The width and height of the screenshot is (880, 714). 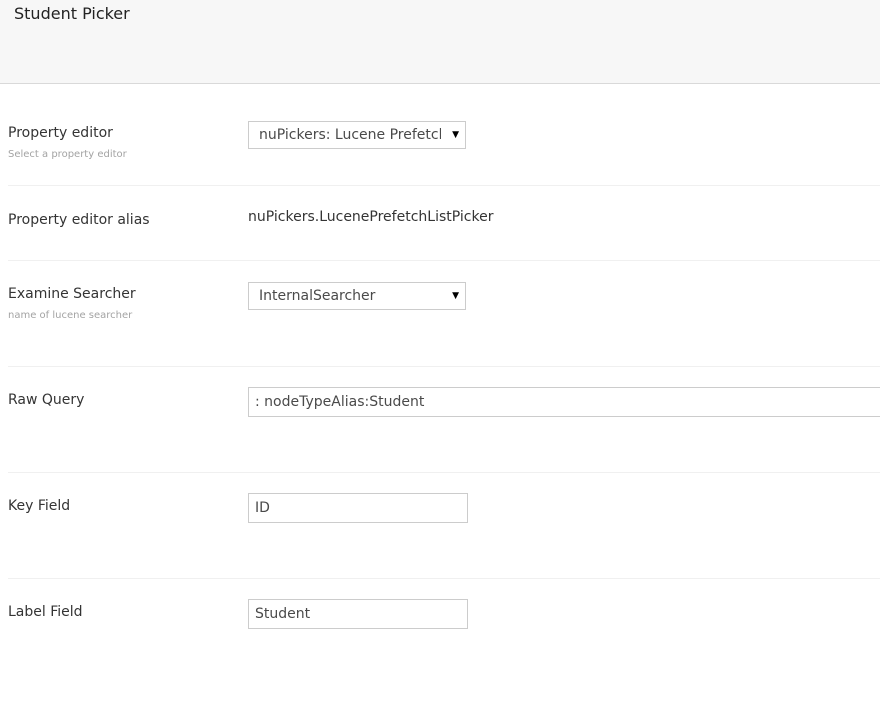 What do you see at coordinates (67, 154) in the screenshot?
I see `property-editor-description: Select a property editor` at bounding box center [67, 154].